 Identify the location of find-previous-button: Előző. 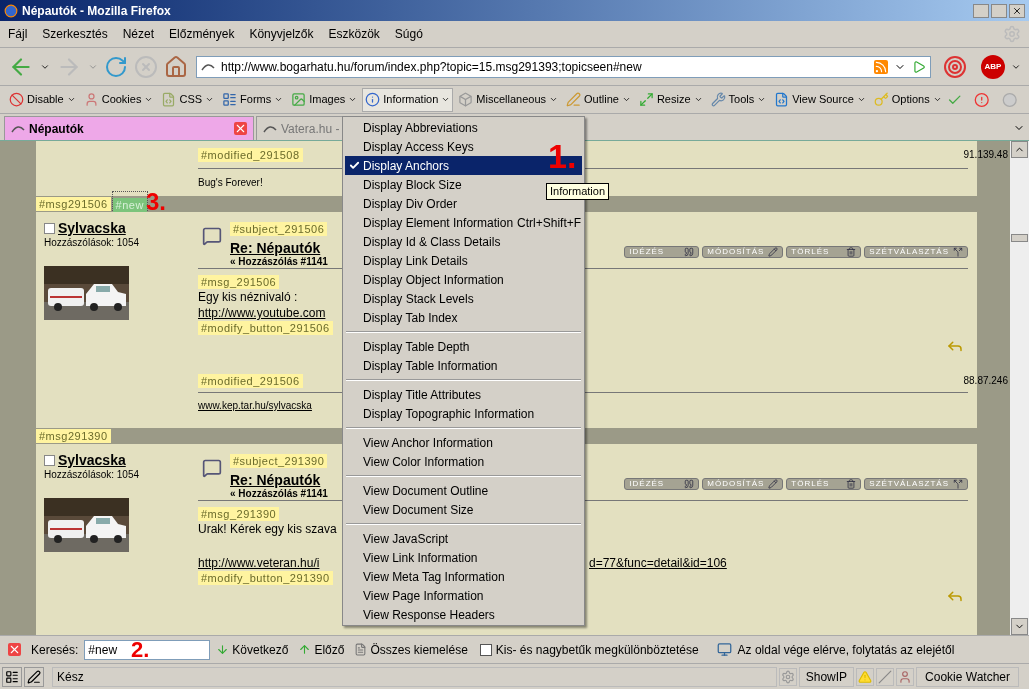
(321, 649).